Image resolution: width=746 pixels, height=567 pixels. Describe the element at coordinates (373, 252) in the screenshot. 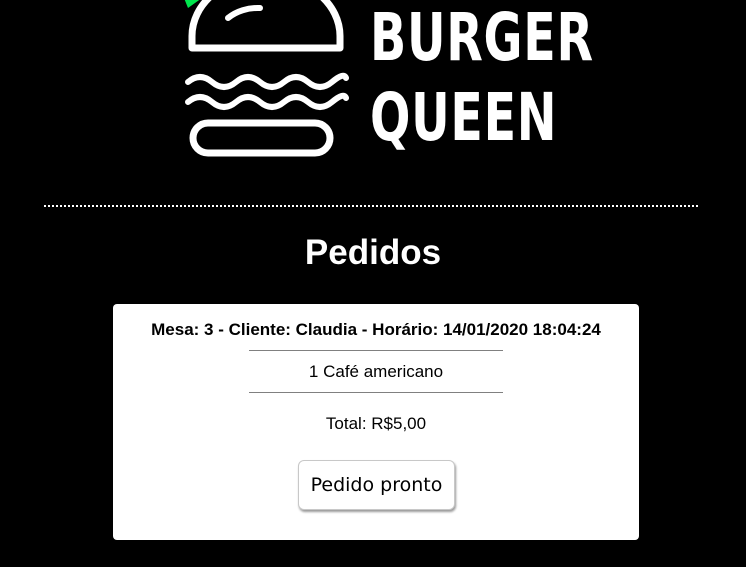

I see `page-title: Pedidos` at that location.